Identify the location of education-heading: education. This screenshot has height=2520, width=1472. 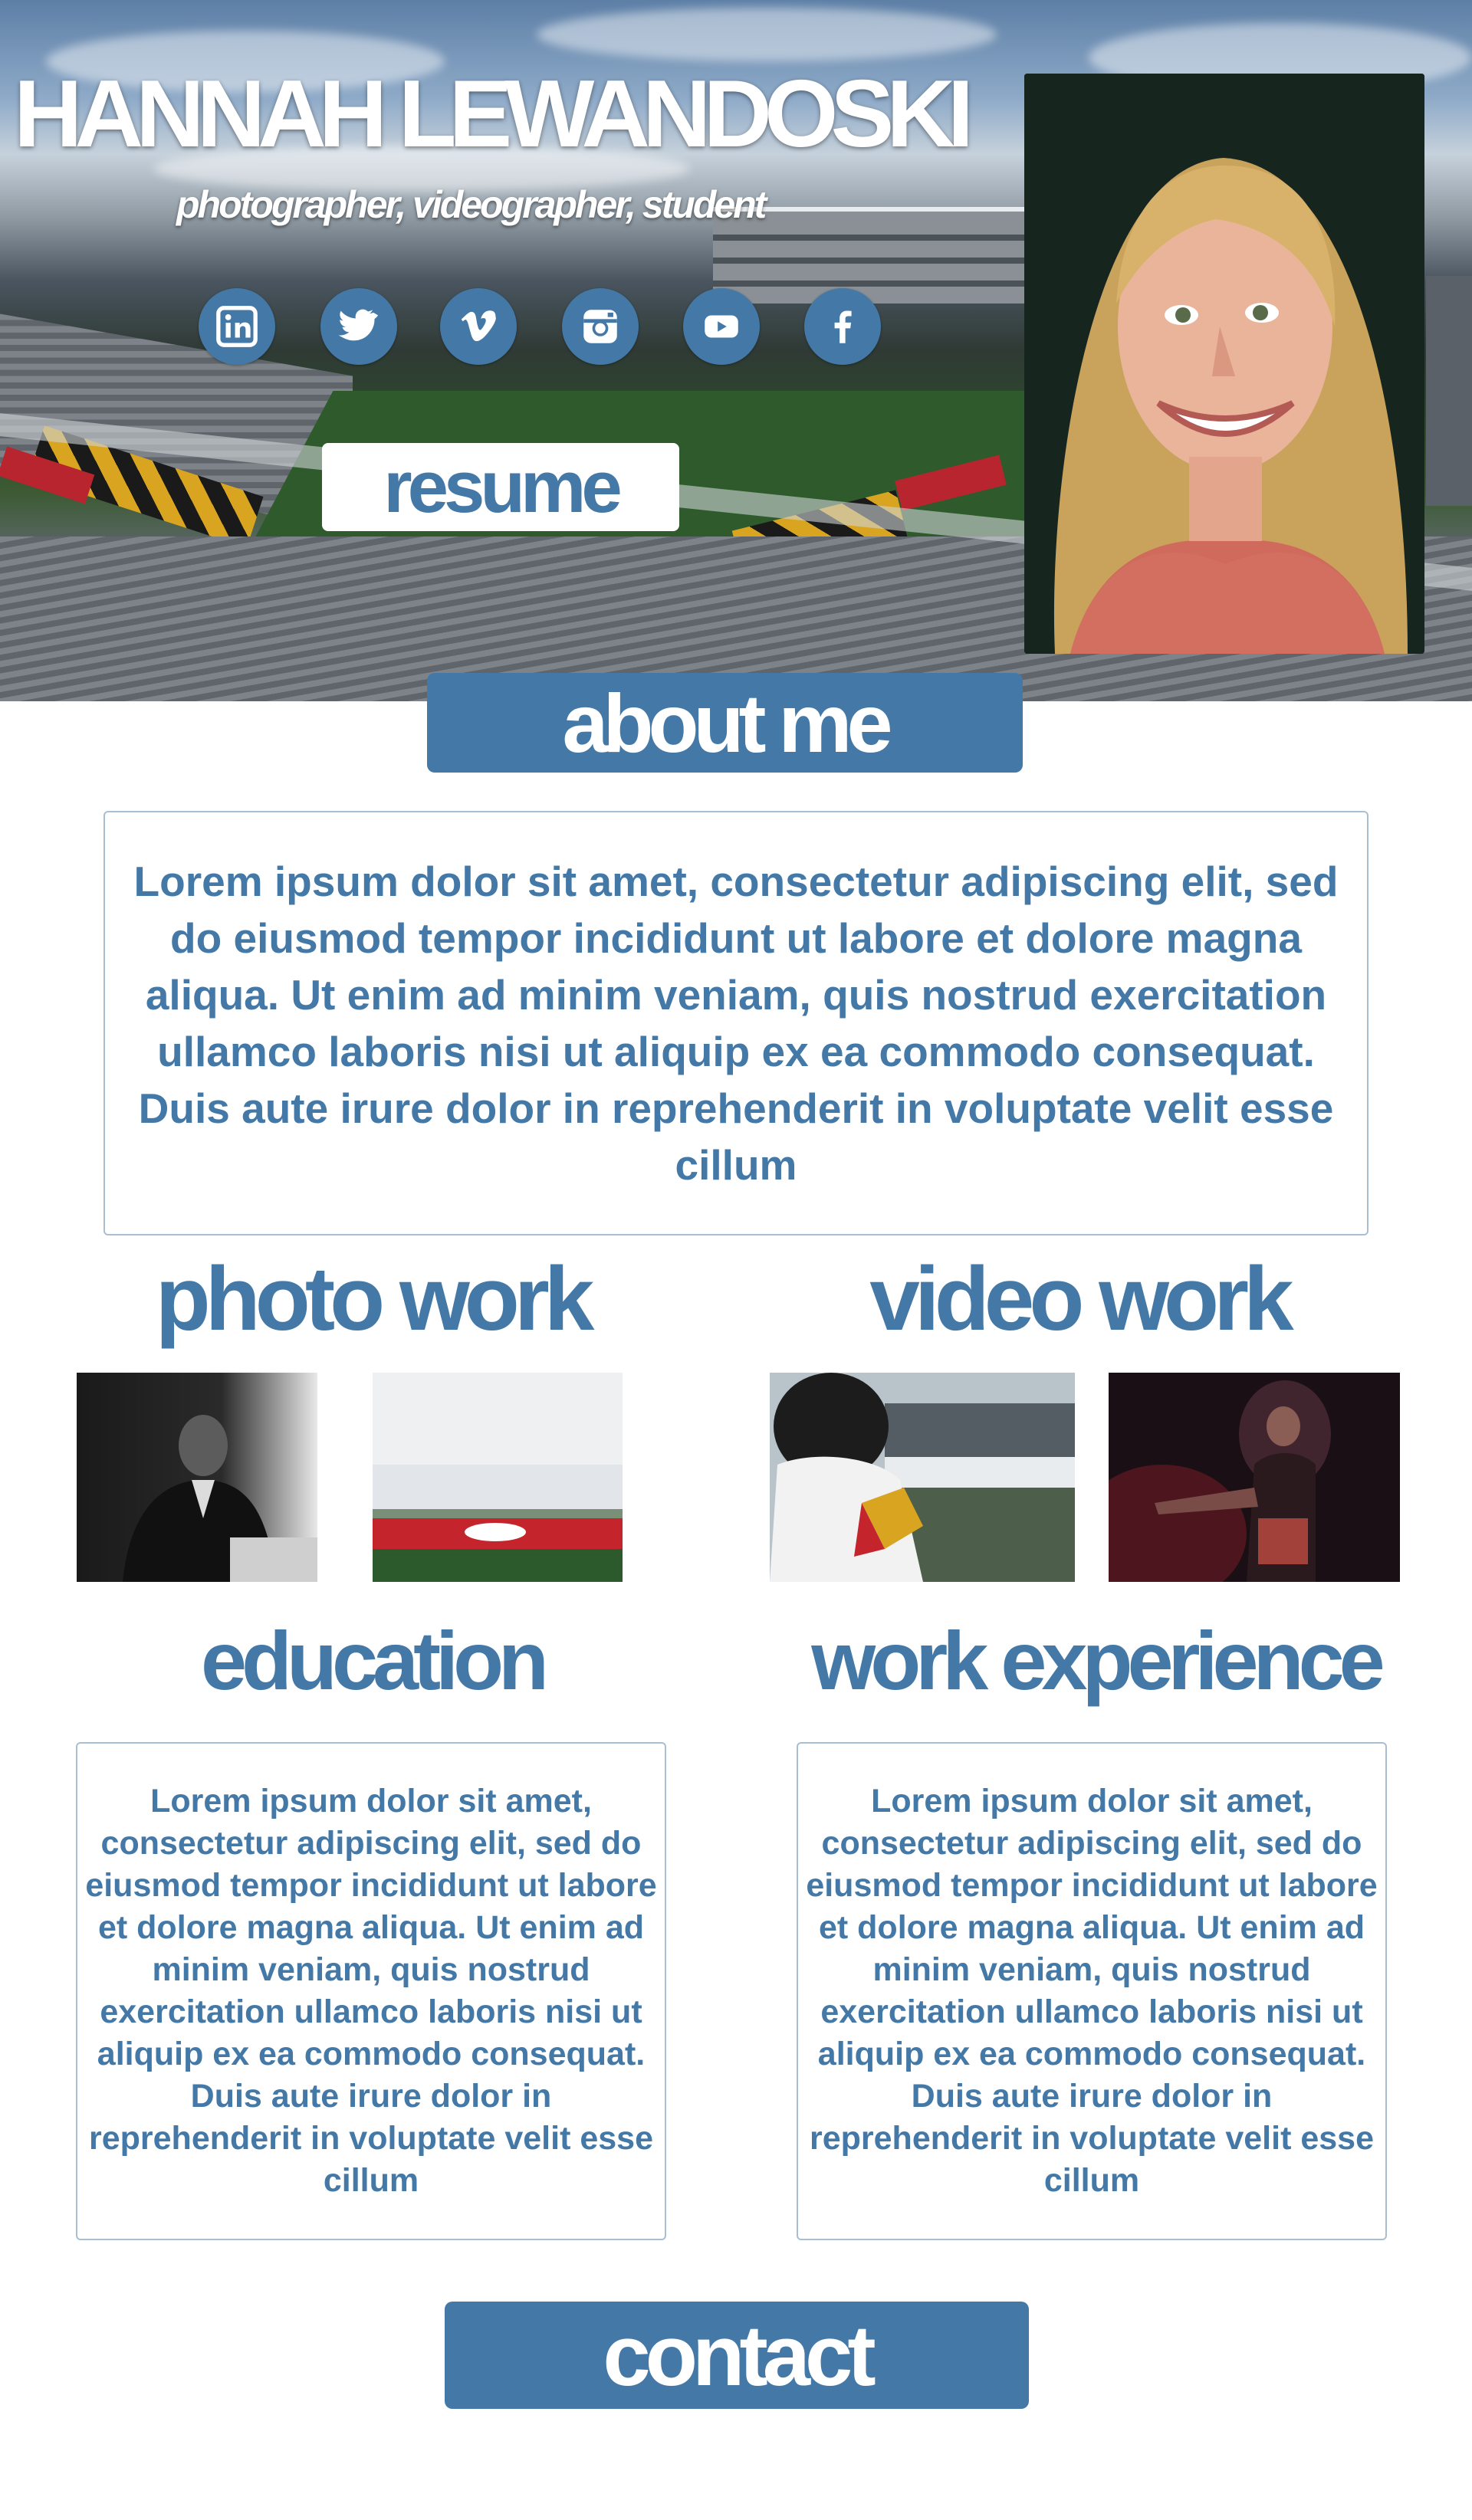
(375, 1660).